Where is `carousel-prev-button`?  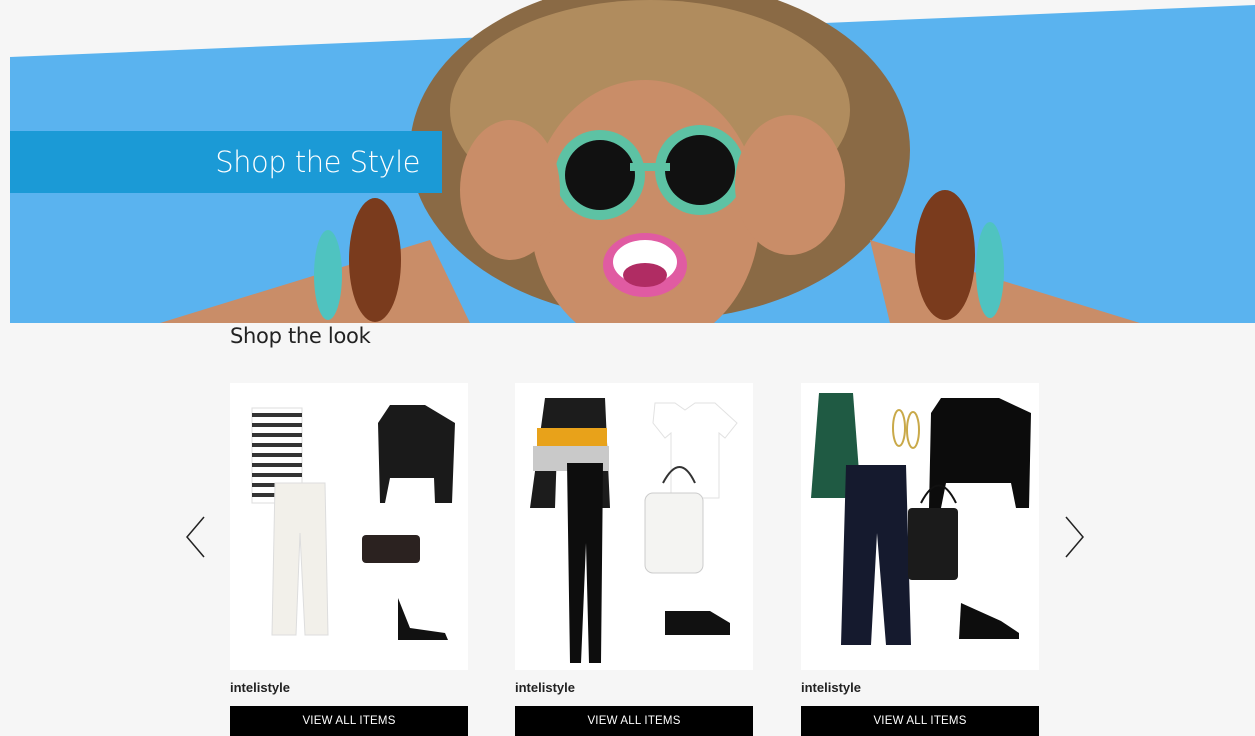
carousel-prev-button is located at coordinates (196, 537).